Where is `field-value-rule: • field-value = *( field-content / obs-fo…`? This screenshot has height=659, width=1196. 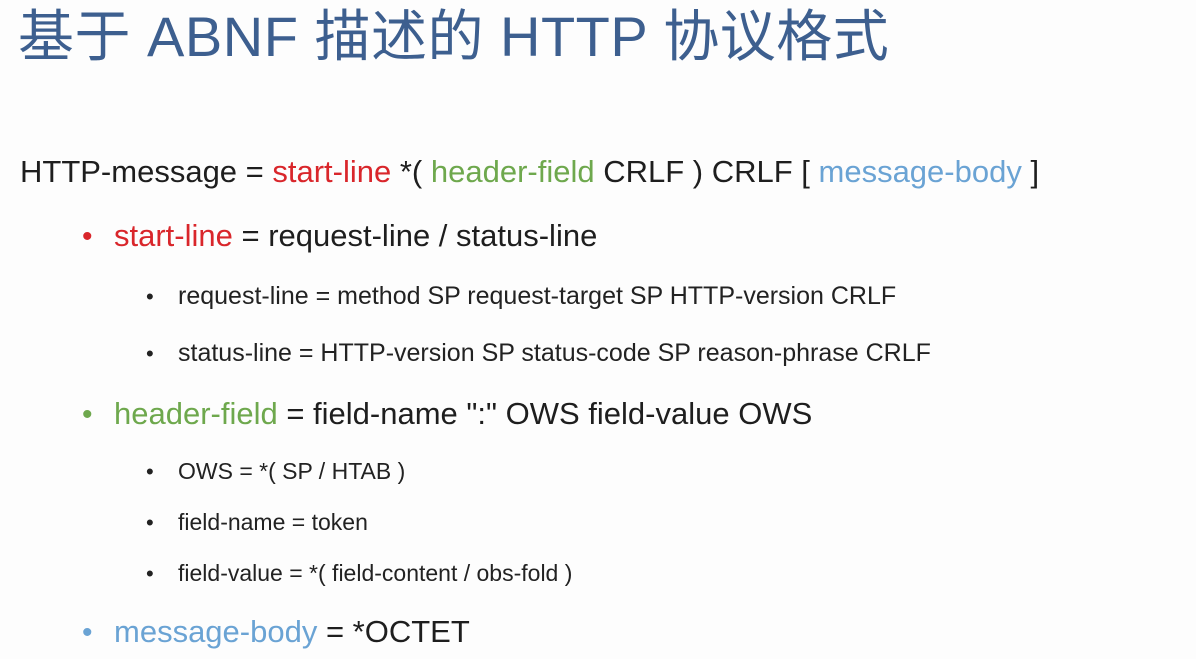 field-value-rule: • field-value = *( field-content / obs-fo… is located at coordinates (359, 573).